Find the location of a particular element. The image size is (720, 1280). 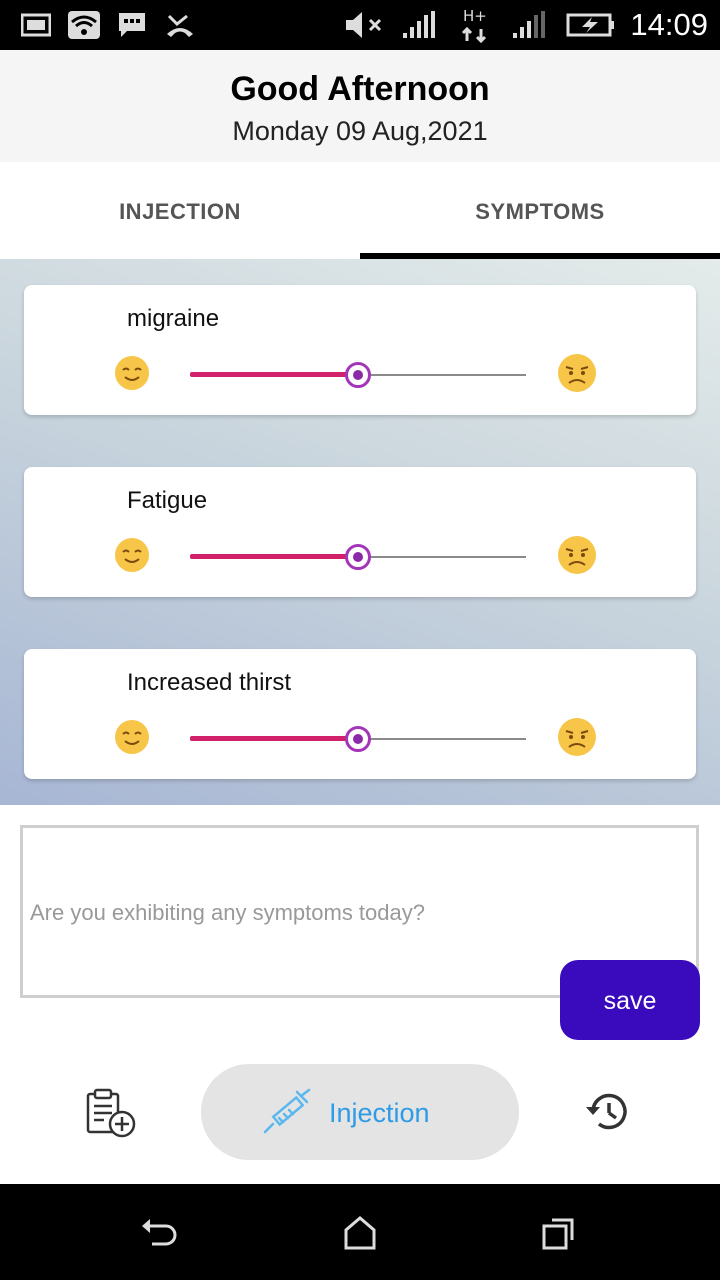

mute-icon is located at coordinates (366, 25).